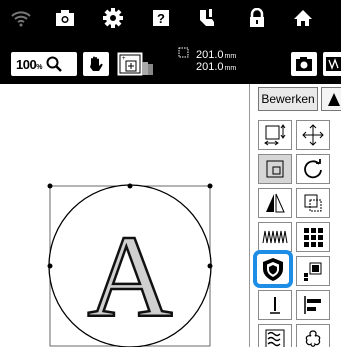 The height and width of the screenshot is (347, 341). I want to click on applique-shield-icon, so click(273, 269).